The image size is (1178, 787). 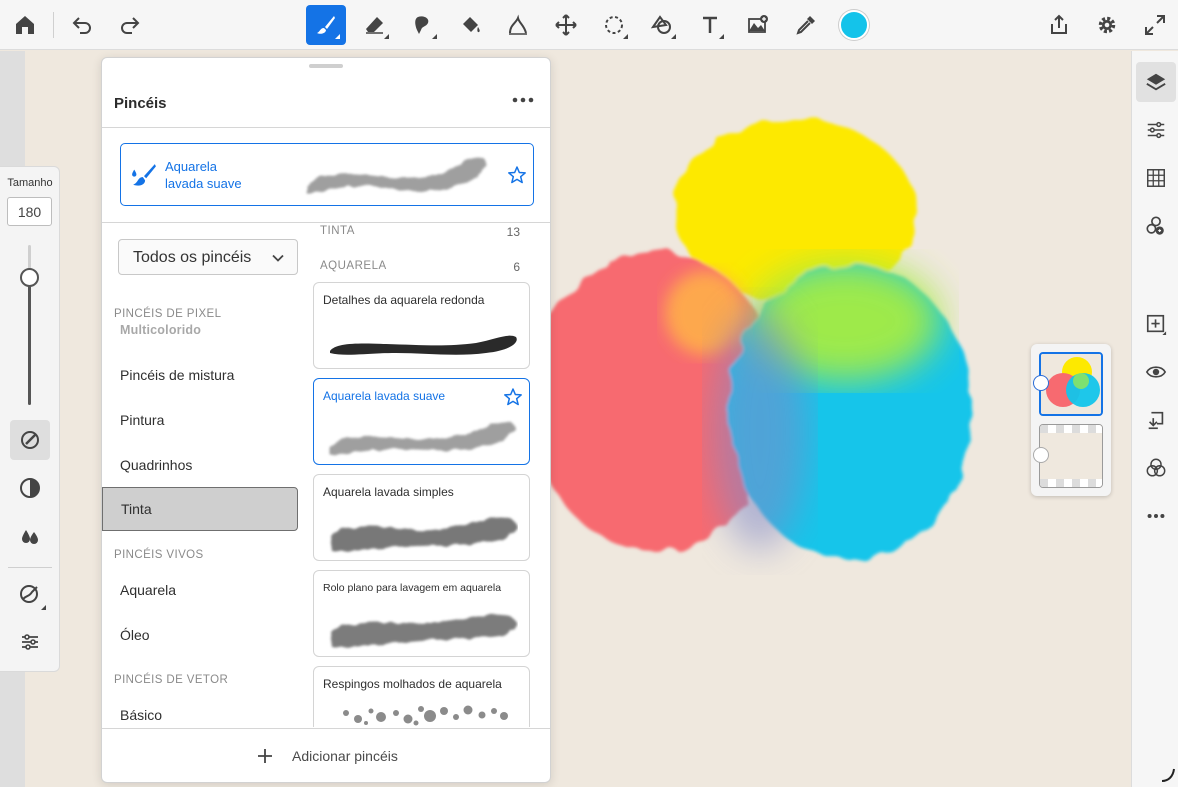 What do you see at coordinates (30, 183) in the screenshot?
I see `size-label: Tamanho` at bounding box center [30, 183].